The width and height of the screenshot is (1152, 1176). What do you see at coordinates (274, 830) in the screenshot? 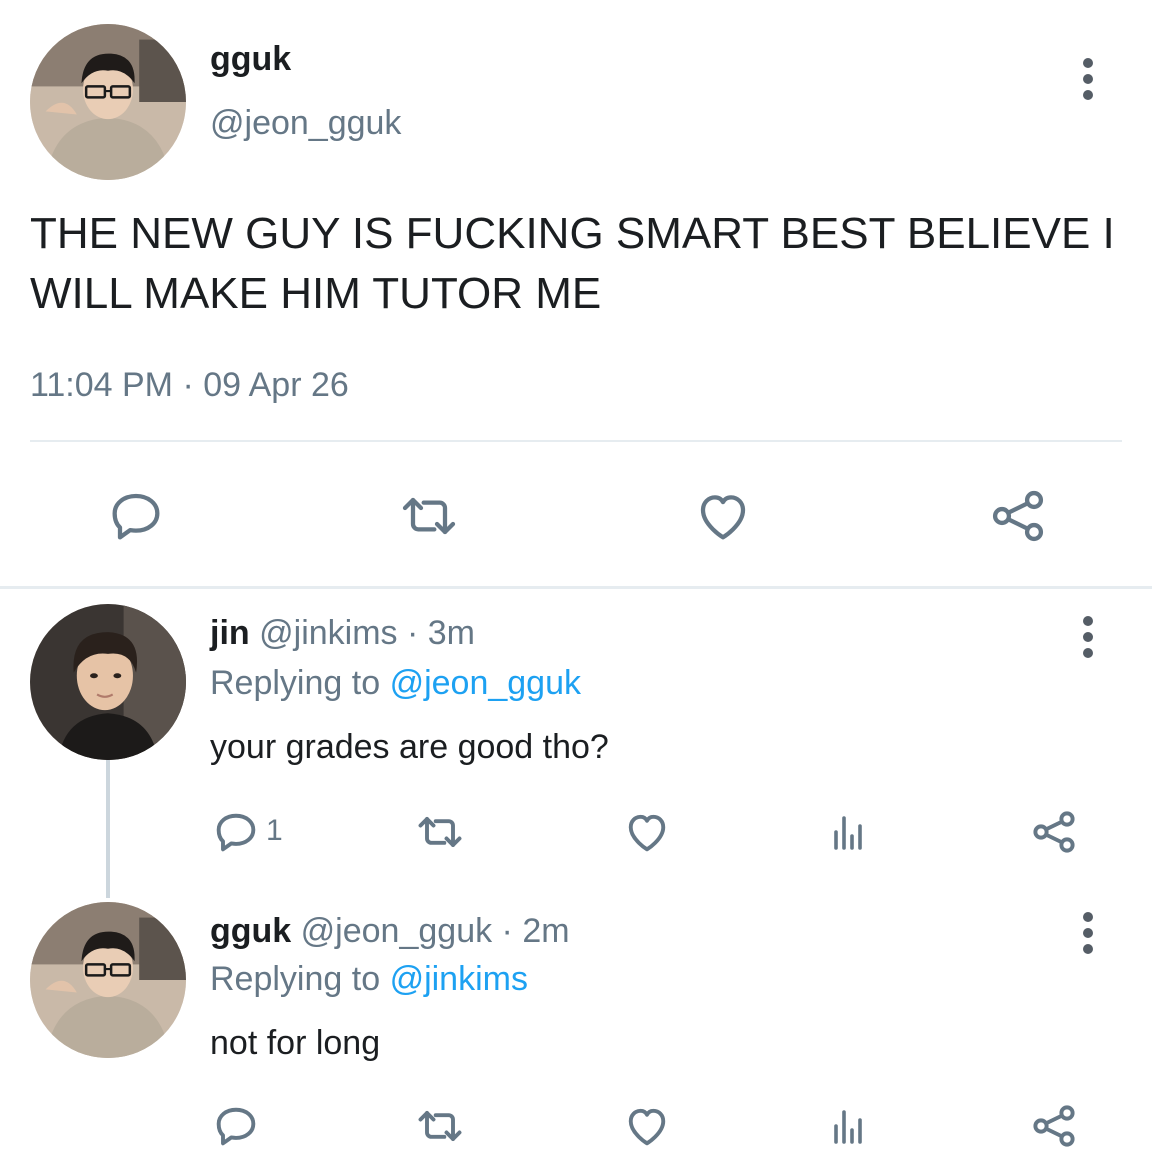
I see `reply-count: 1` at bounding box center [274, 830].